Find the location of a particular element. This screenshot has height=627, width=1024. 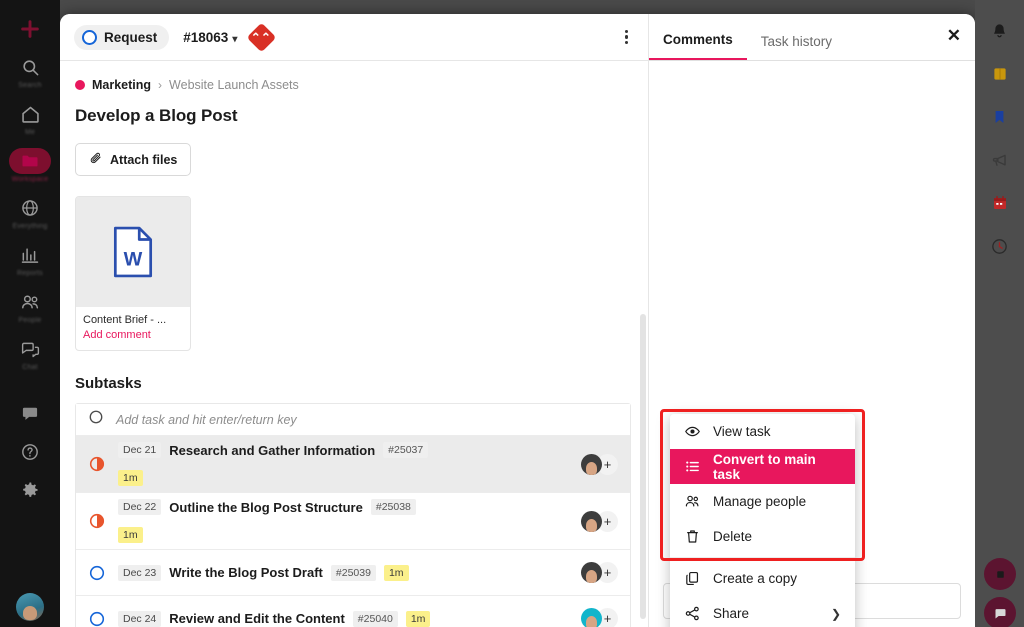

gear-icon is located at coordinates (30, 490).